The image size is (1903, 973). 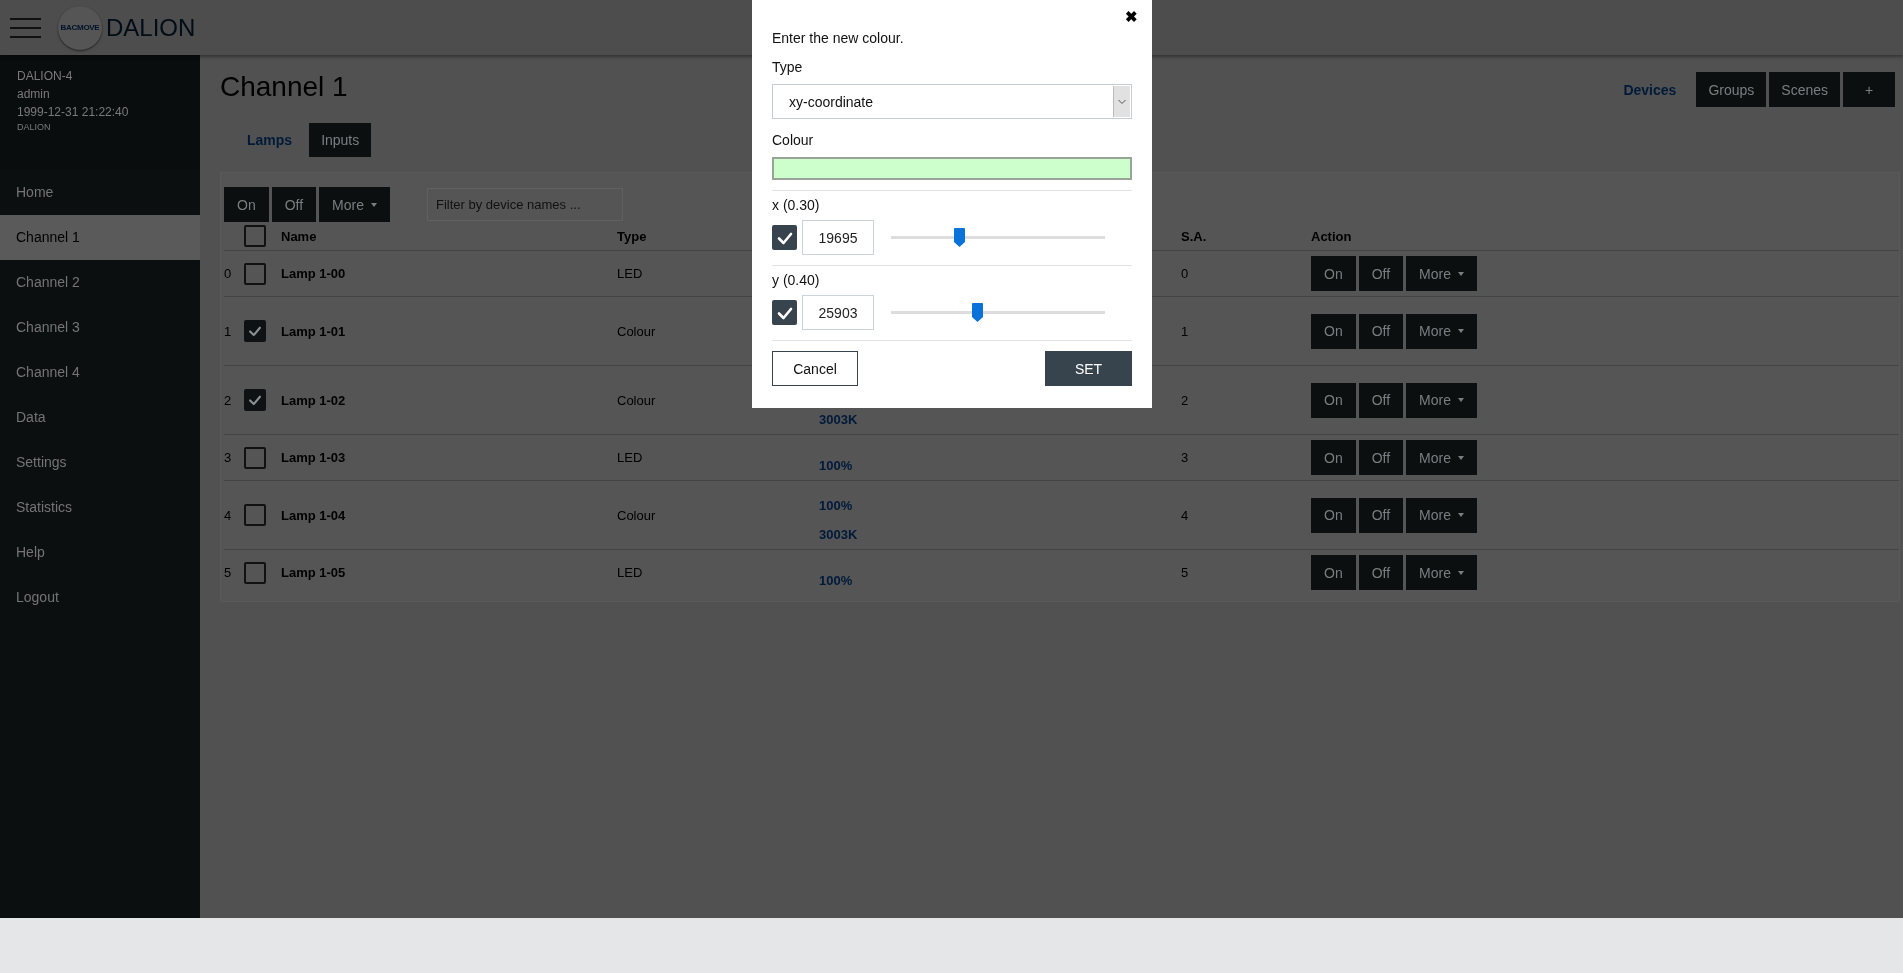 I want to click on row-index: 0, so click(x=228, y=273).